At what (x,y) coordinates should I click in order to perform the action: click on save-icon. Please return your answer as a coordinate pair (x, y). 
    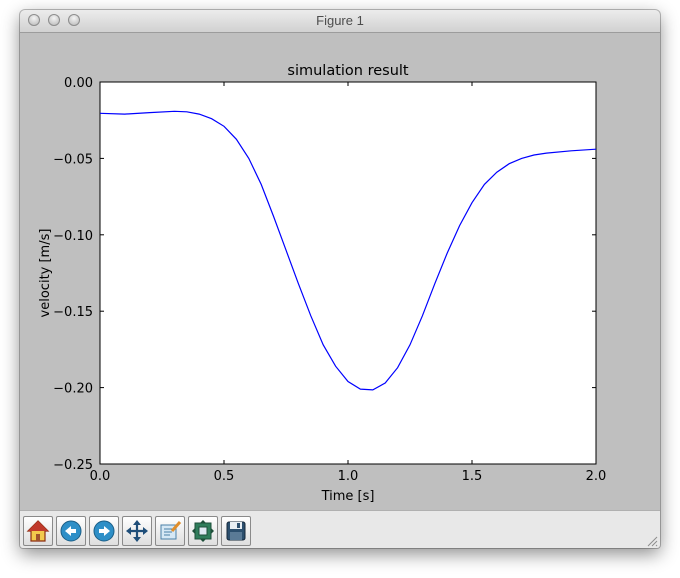
    Looking at the image, I should click on (236, 531).